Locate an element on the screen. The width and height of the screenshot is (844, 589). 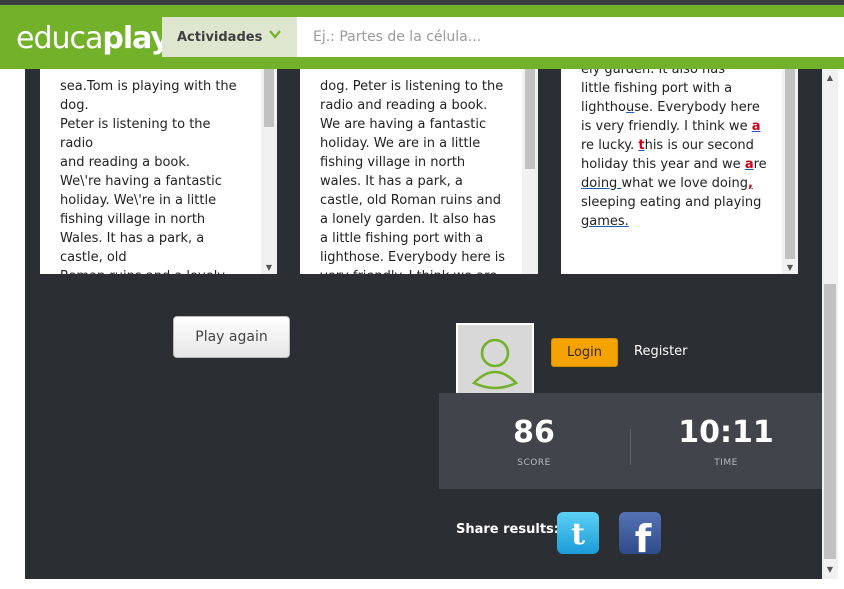
twitter-share-button: t is located at coordinates (578, 533).